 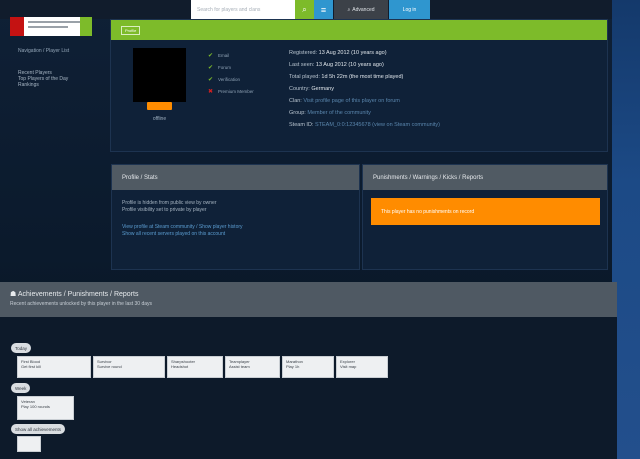 I want to click on no-punishments-notice: This player has no punishments on record, so click(x=485, y=211).